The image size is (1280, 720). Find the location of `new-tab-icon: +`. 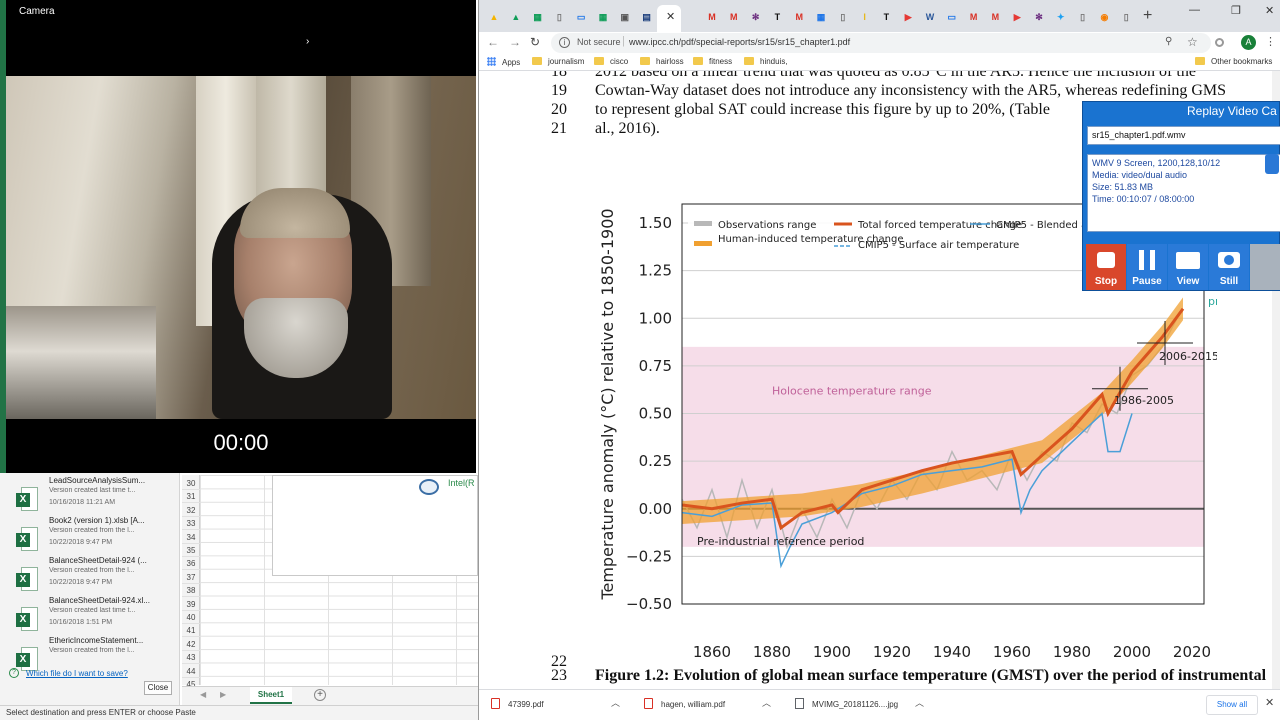

new-tab-icon: + is located at coordinates (1147, 16).